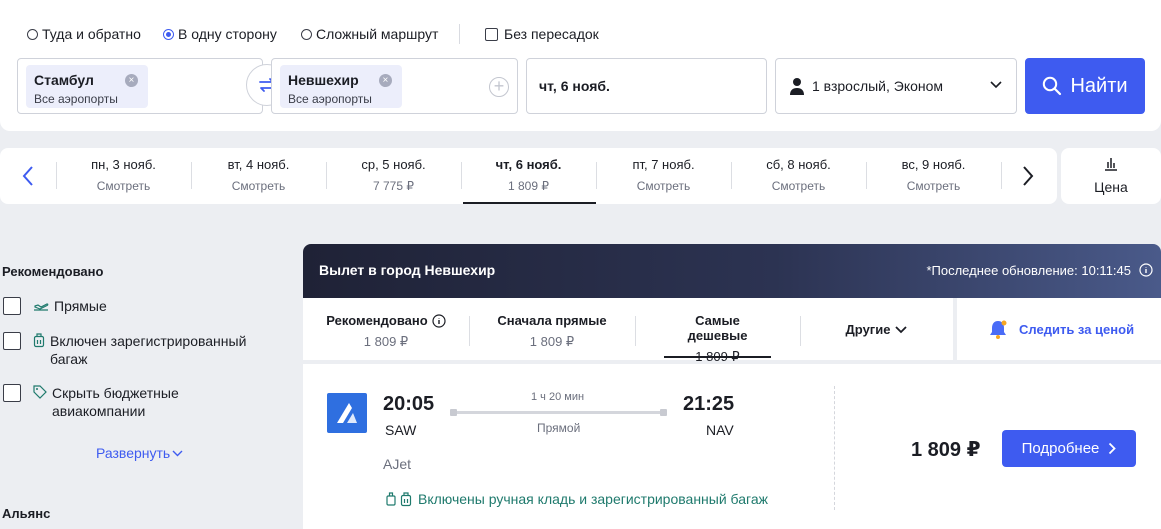 The height and width of the screenshot is (529, 1161). What do you see at coordinates (401, 430) in the screenshot?
I see `departure-airport: SAW` at bounding box center [401, 430].